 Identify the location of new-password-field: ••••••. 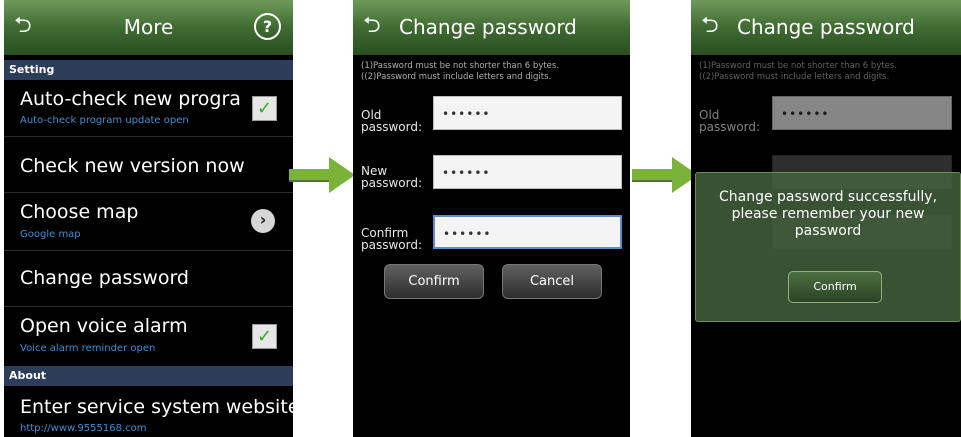
(527, 172).